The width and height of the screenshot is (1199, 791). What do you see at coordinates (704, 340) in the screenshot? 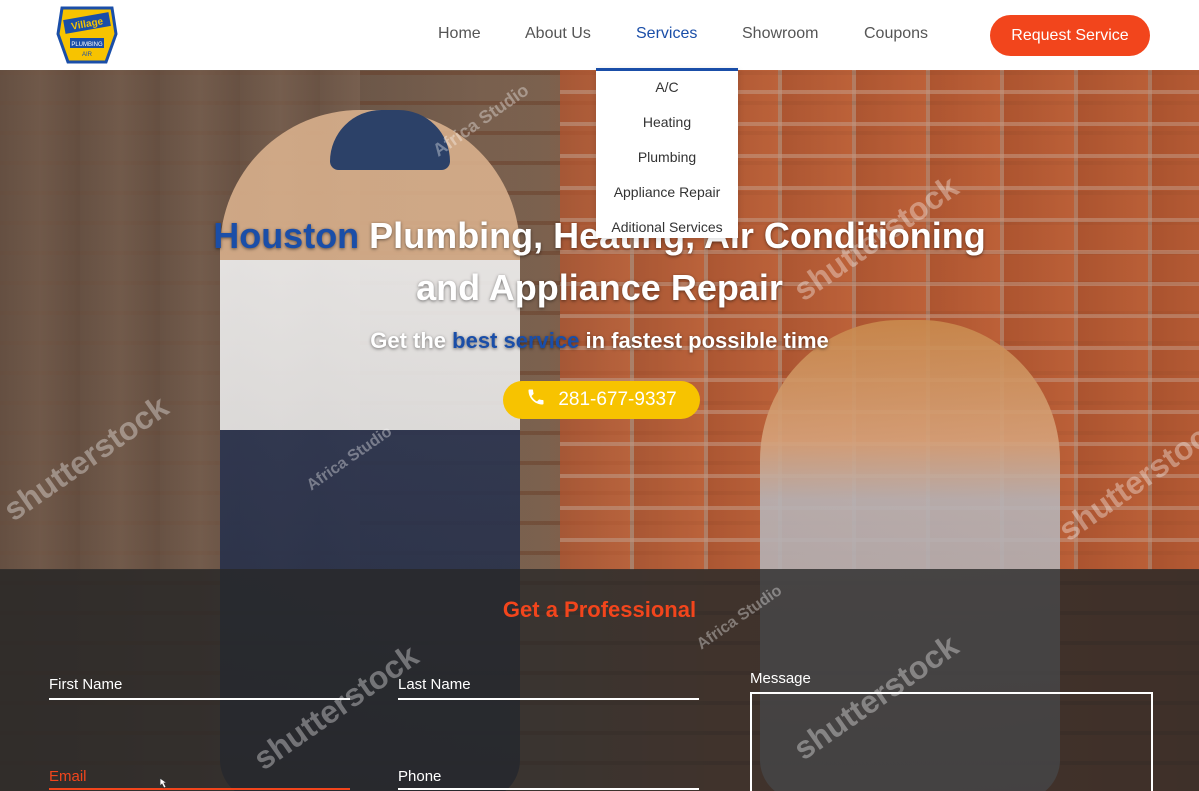
I see `sub-after: in fastest possible time` at bounding box center [704, 340].